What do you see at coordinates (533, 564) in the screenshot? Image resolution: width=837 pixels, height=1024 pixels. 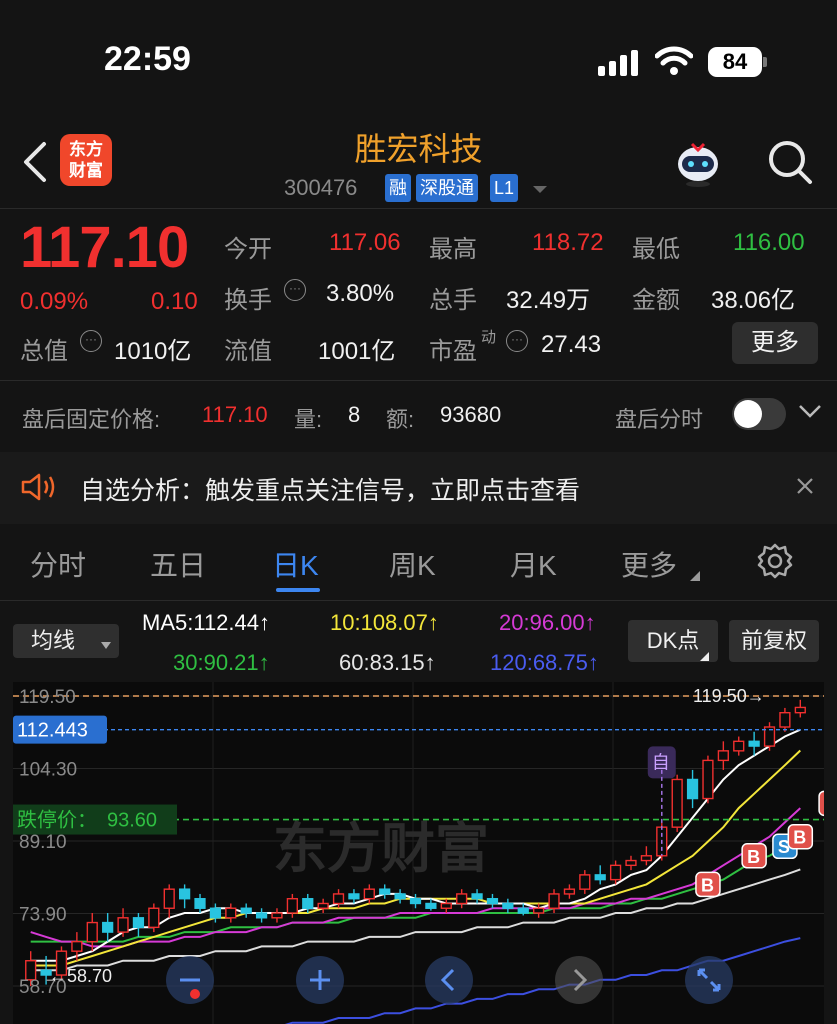 I see `tab-monthly-k: 月K` at bounding box center [533, 564].